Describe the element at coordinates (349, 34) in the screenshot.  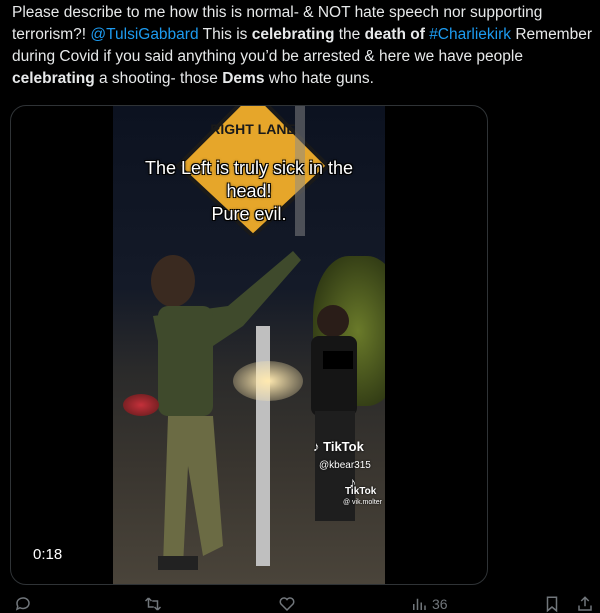
I see `tweet-text-segment: the` at that location.